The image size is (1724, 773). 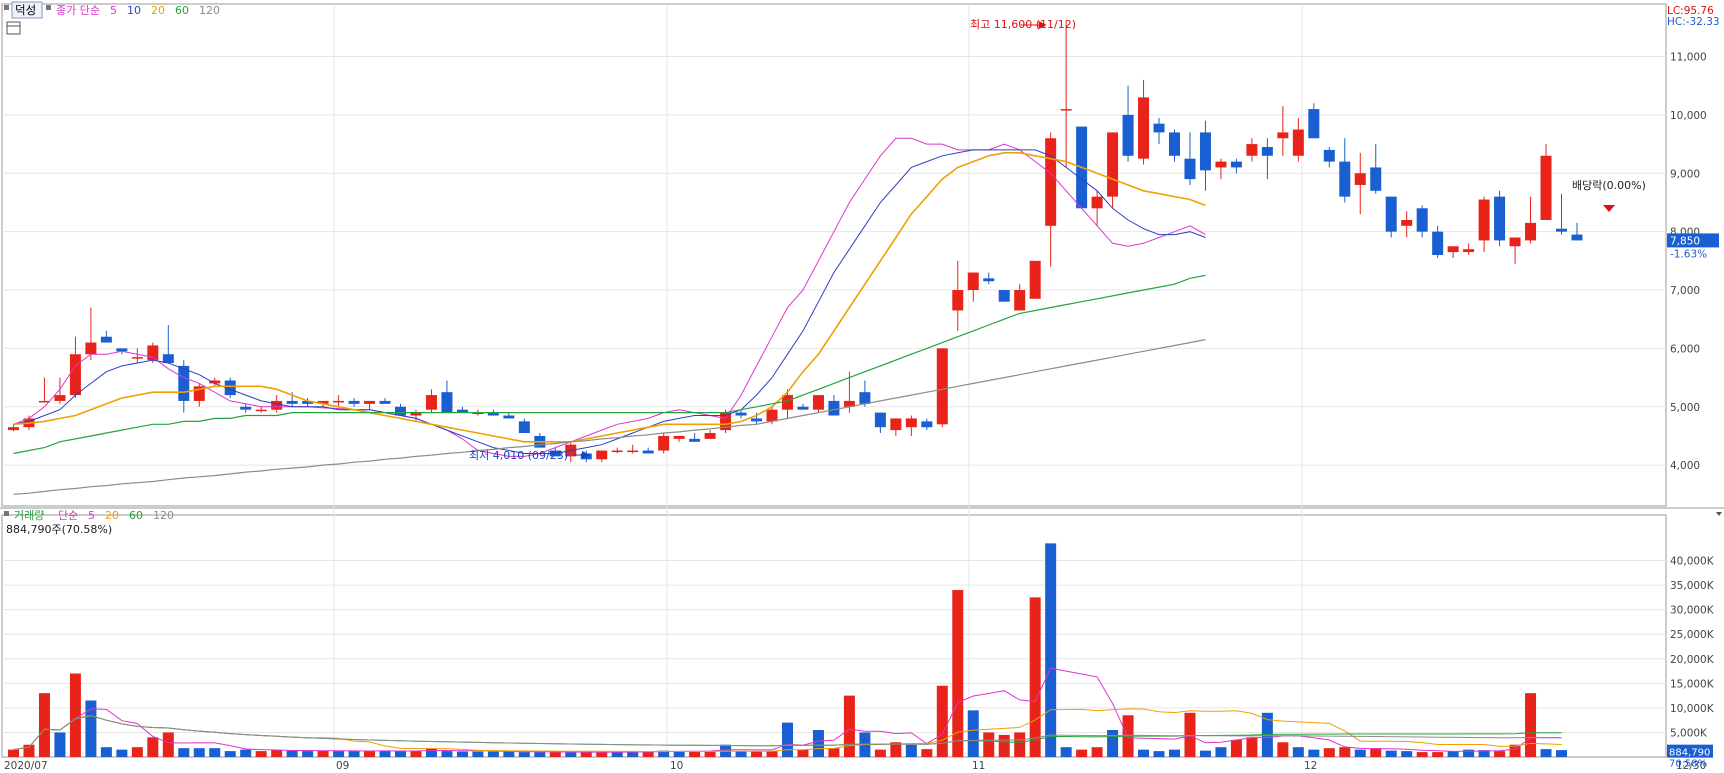 I want to click on volume-legend-marker-icon, so click(x=6, y=513).